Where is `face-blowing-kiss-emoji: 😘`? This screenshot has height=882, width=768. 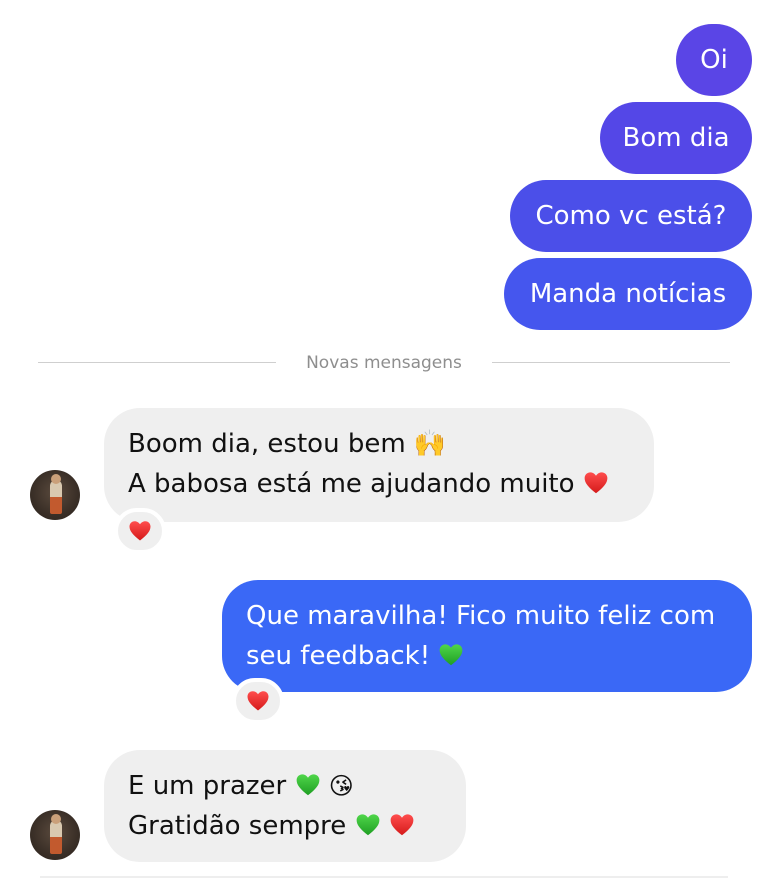
face-blowing-kiss-emoji: 😘 is located at coordinates (341, 786).